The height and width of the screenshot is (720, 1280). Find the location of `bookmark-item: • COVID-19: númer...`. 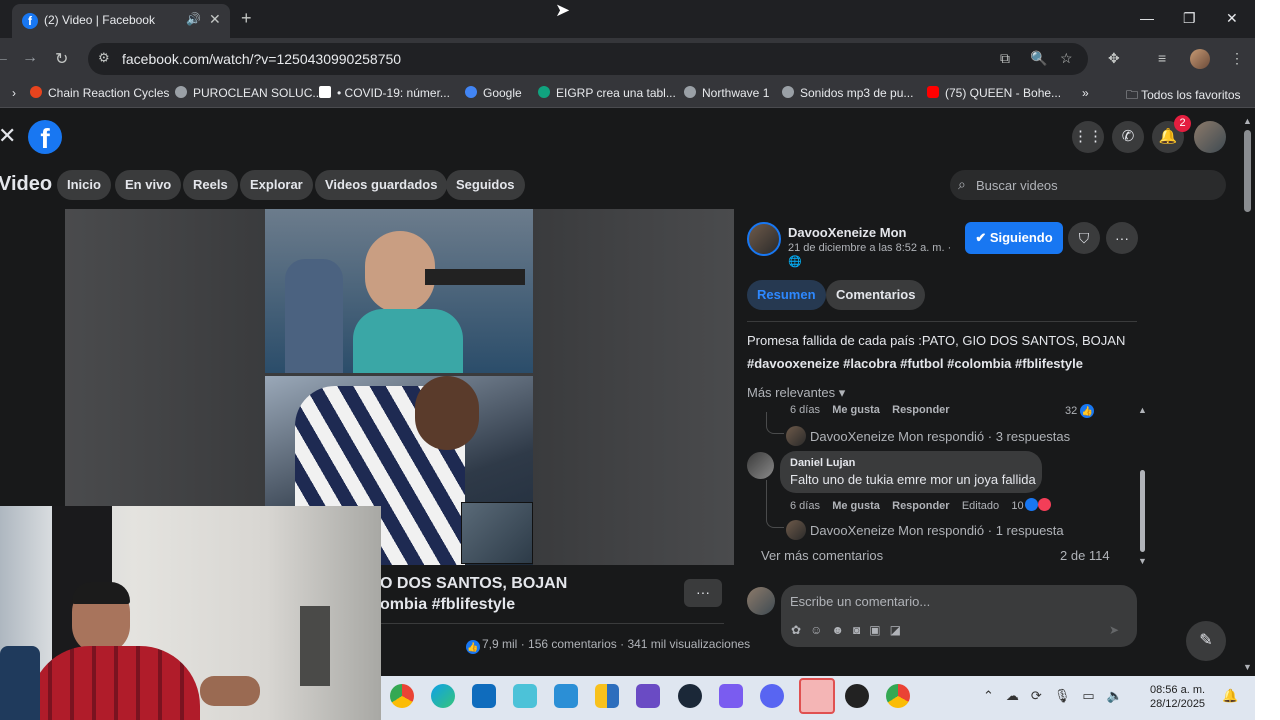

bookmark-item: • COVID-19: númer... is located at coordinates (384, 93).